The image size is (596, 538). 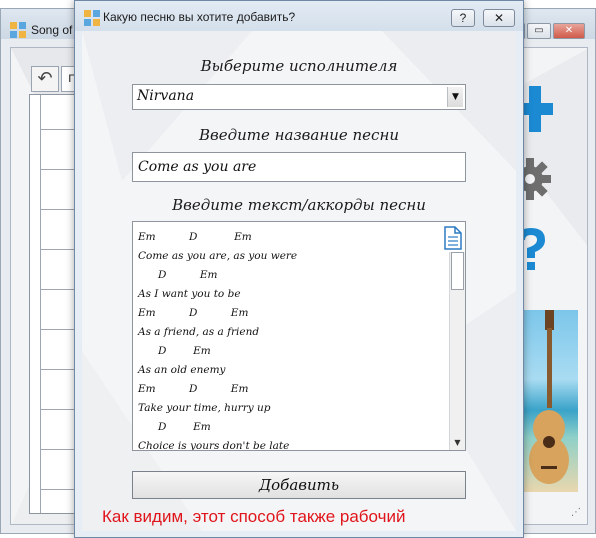 What do you see at coordinates (18, 30) in the screenshot?
I see `app-icon` at bounding box center [18, 30].